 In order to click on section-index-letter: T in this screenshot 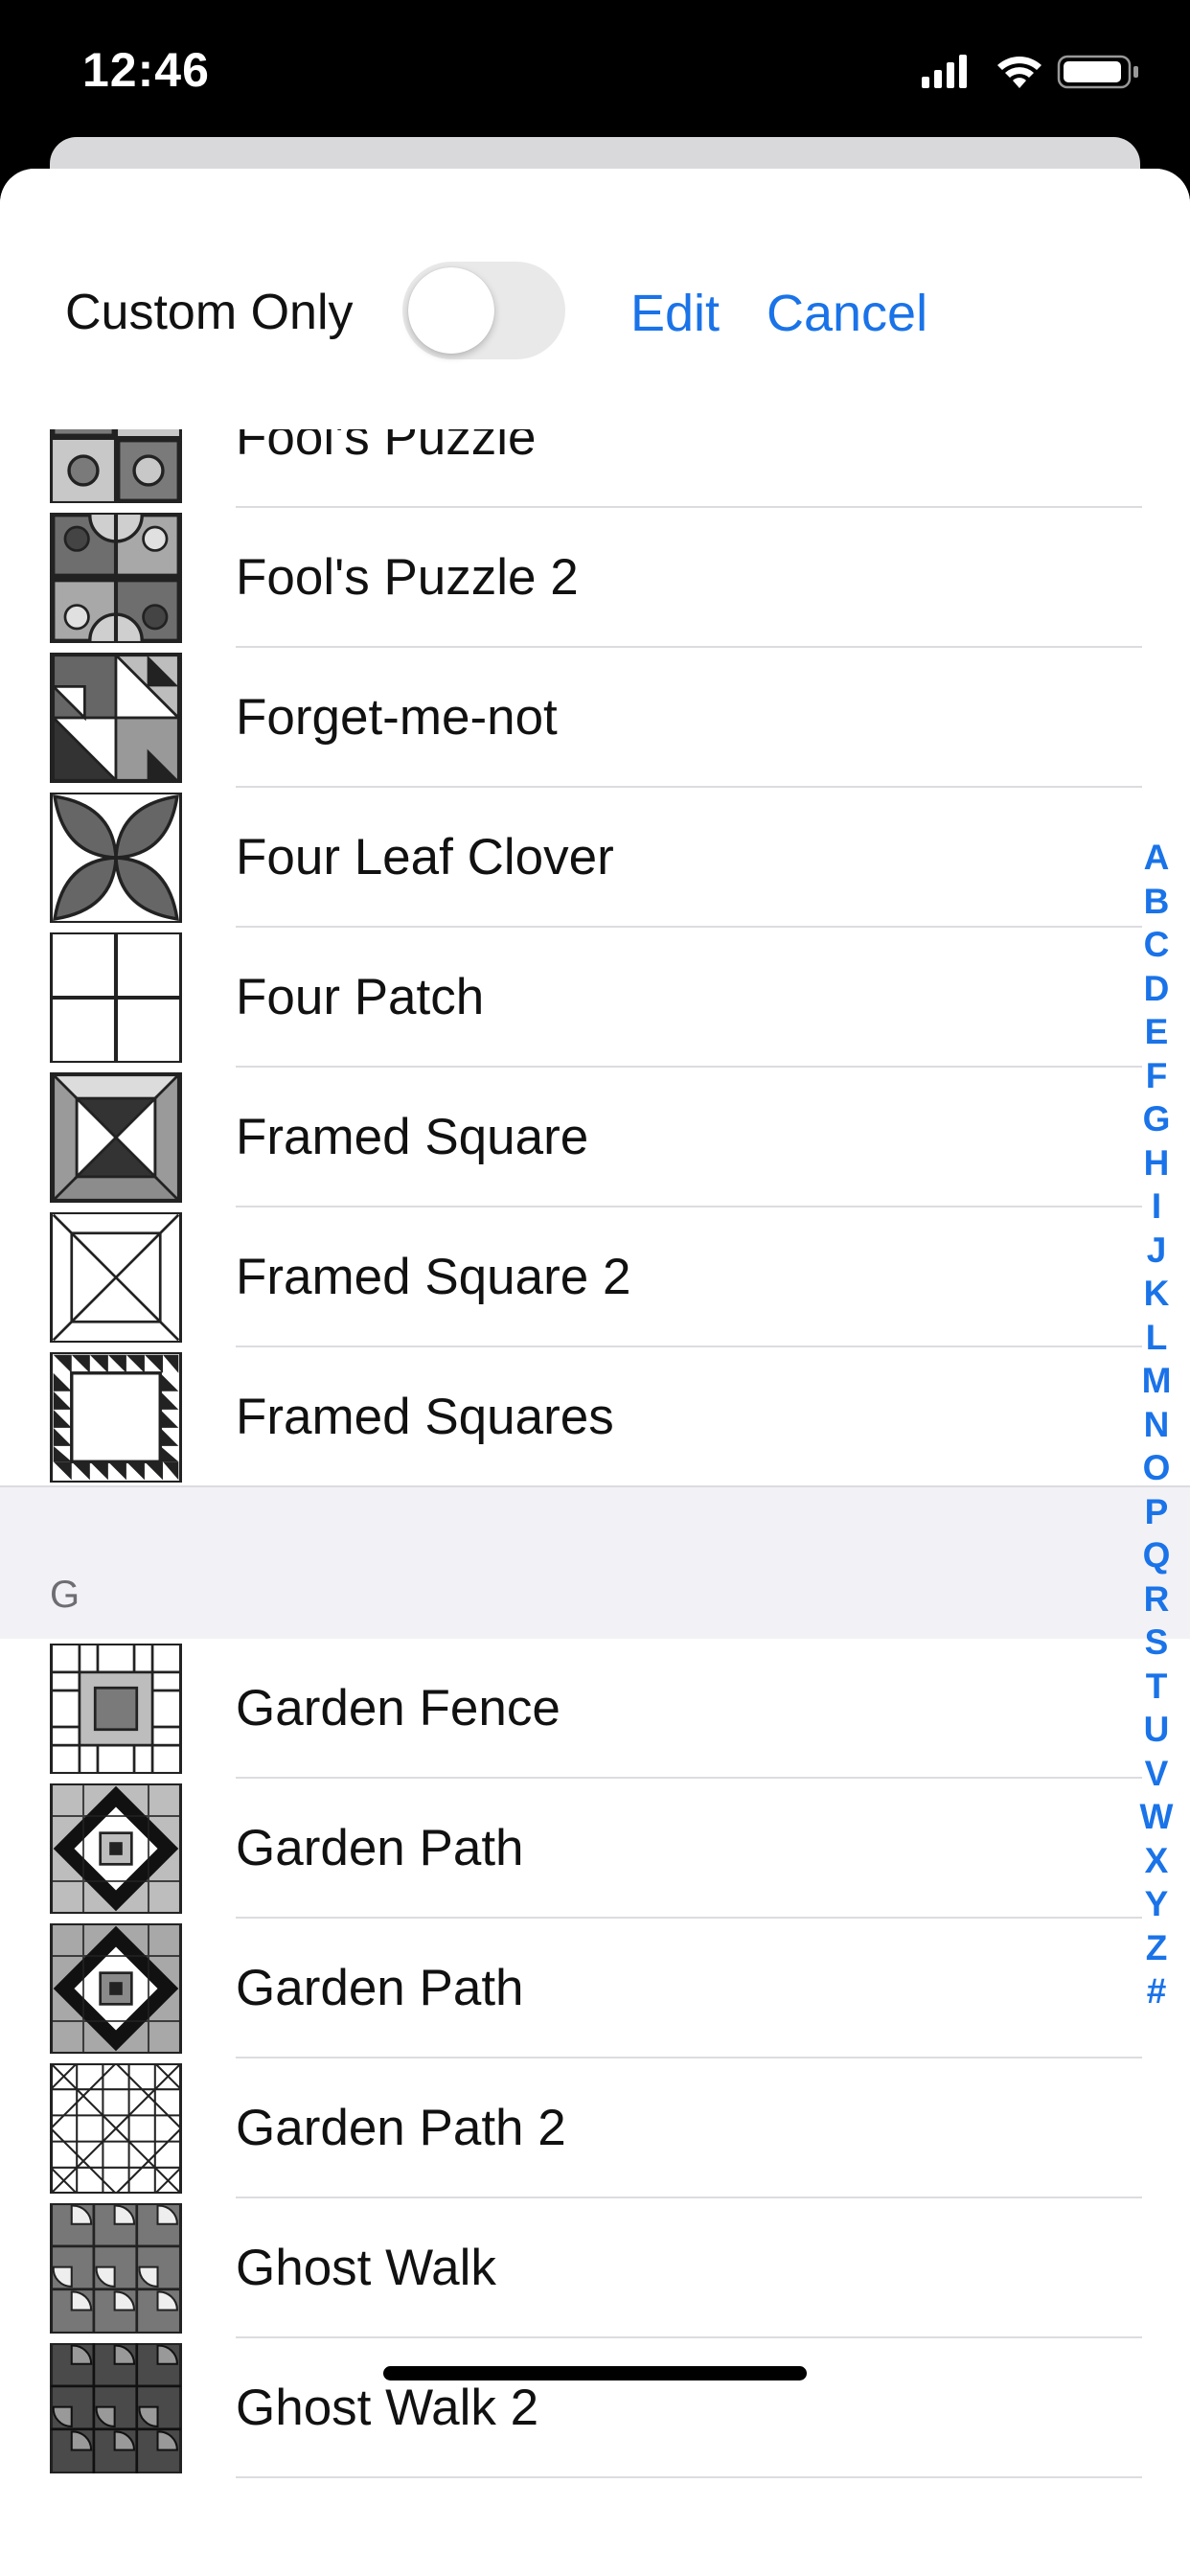, I will do `click(1157, 1687)`.